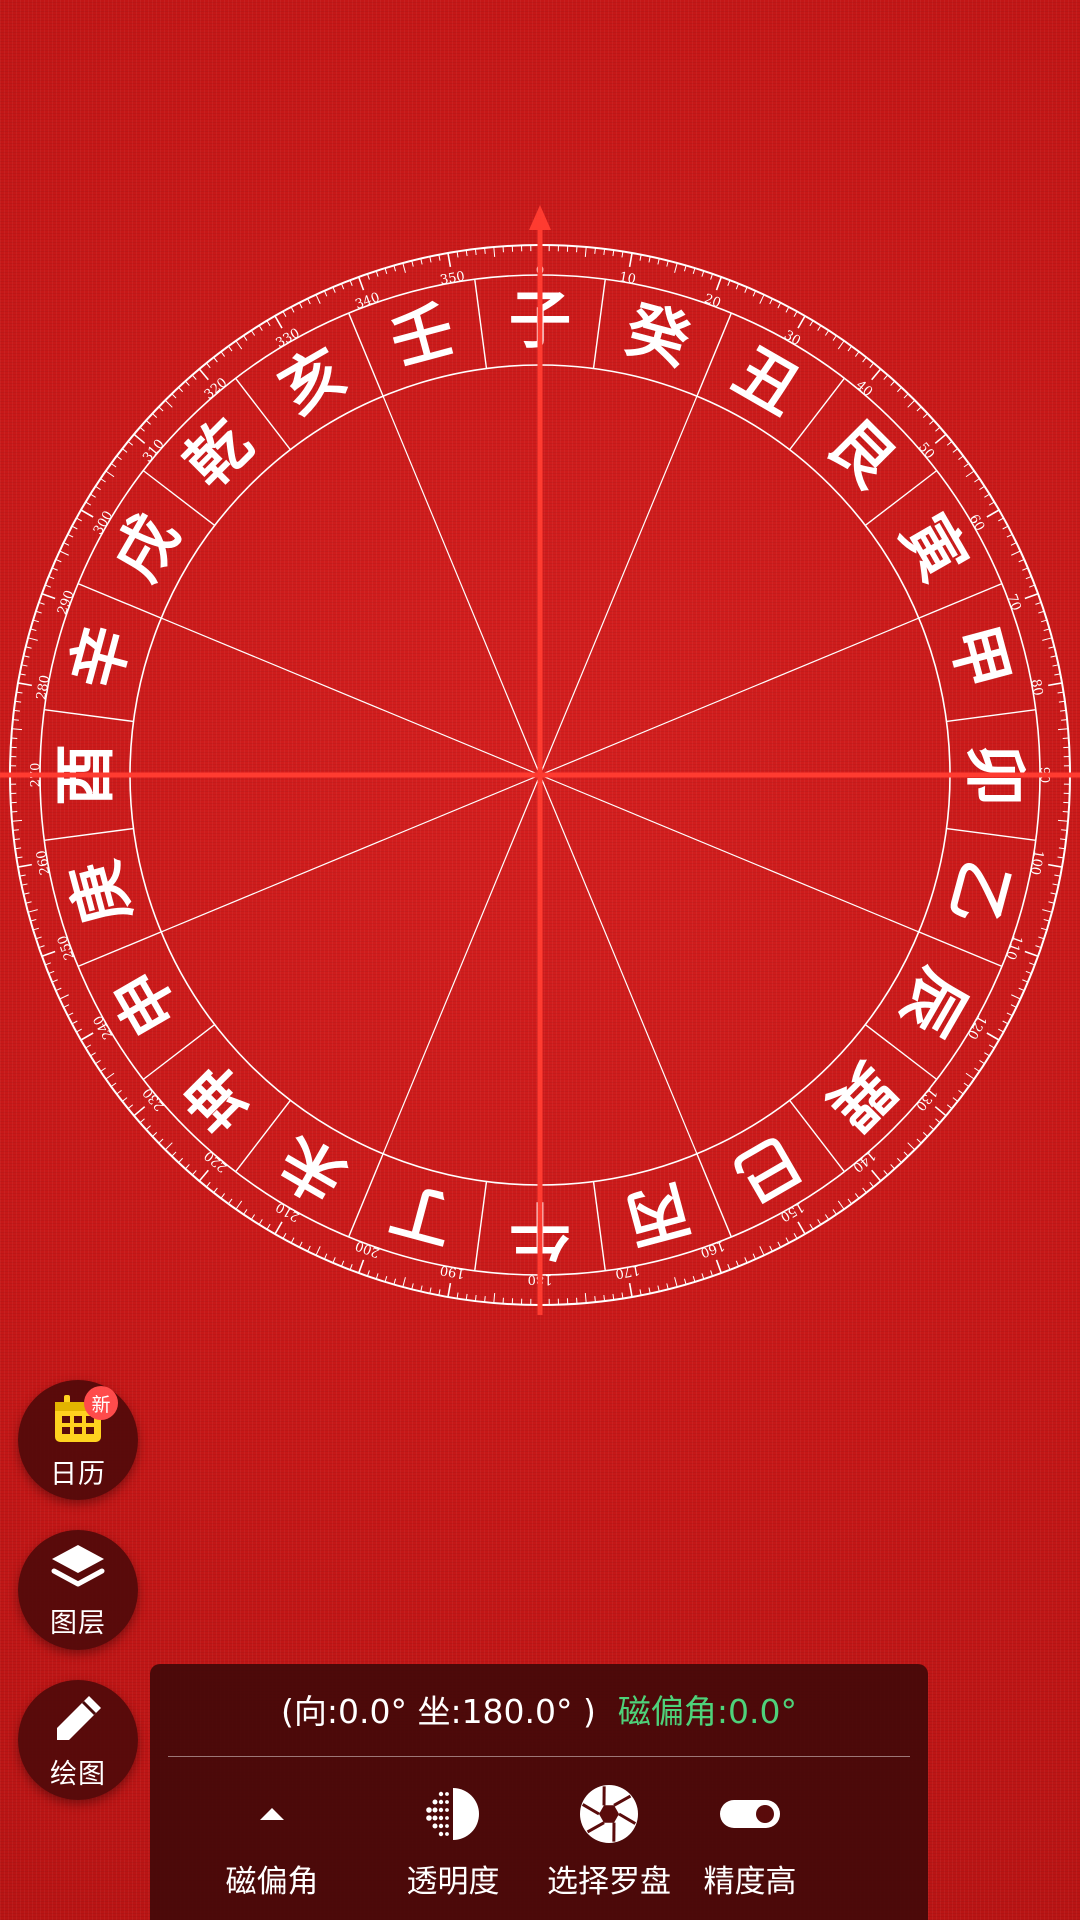 This screenshot has height=1920, width=1080. I want to click on pencil-icon, so click(79, 1717).